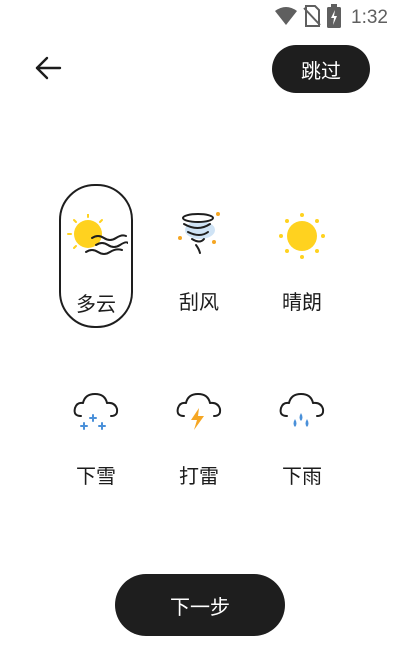 The width and height of the screenshot is (400, 650). I want to click on weather-label: 刮风, so click(199, 302).